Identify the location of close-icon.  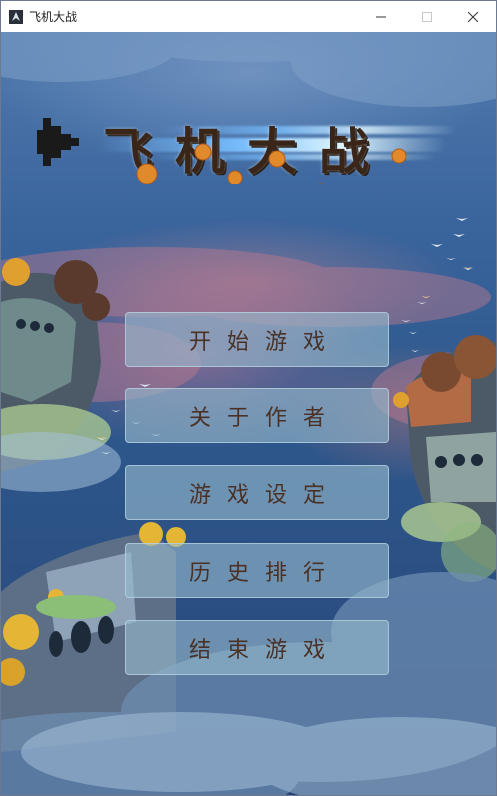
(473, 16).